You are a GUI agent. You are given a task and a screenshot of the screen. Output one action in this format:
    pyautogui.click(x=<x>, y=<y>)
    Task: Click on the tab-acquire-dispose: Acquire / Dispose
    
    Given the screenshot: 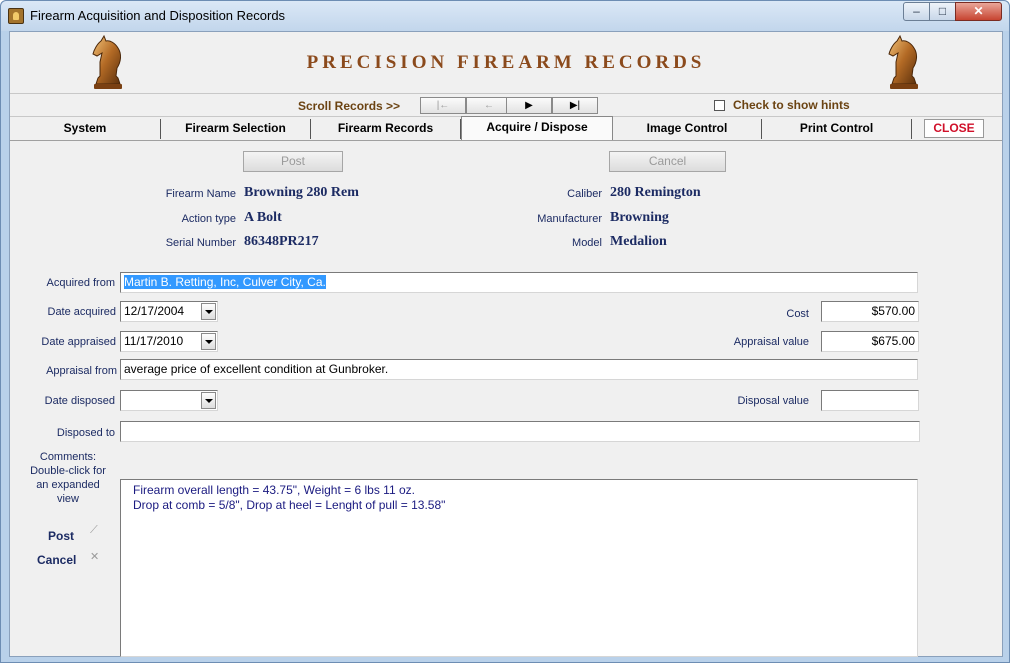 What is the action you would take?
    pyautogui.click(x=537, y=128)
    